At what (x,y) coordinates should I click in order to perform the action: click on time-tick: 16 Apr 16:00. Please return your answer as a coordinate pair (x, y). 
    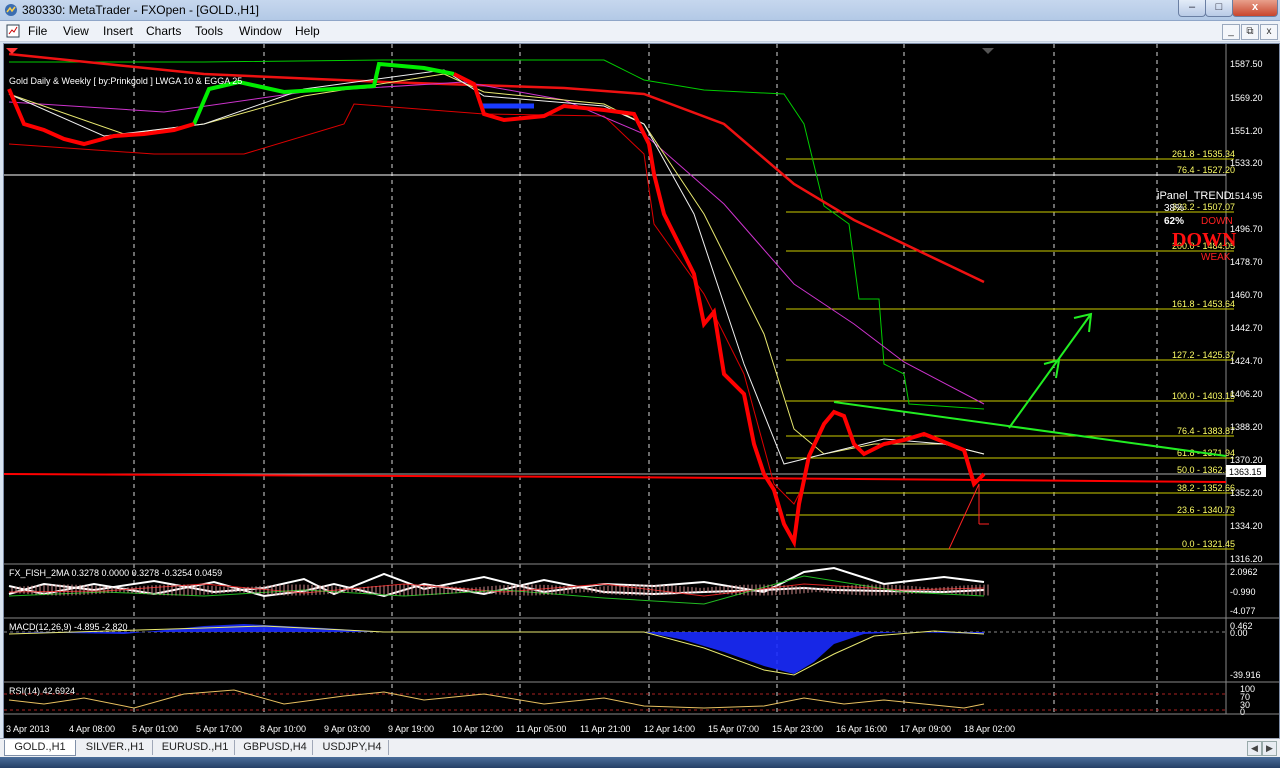
    Looking at the image, I should click on (861, 729).